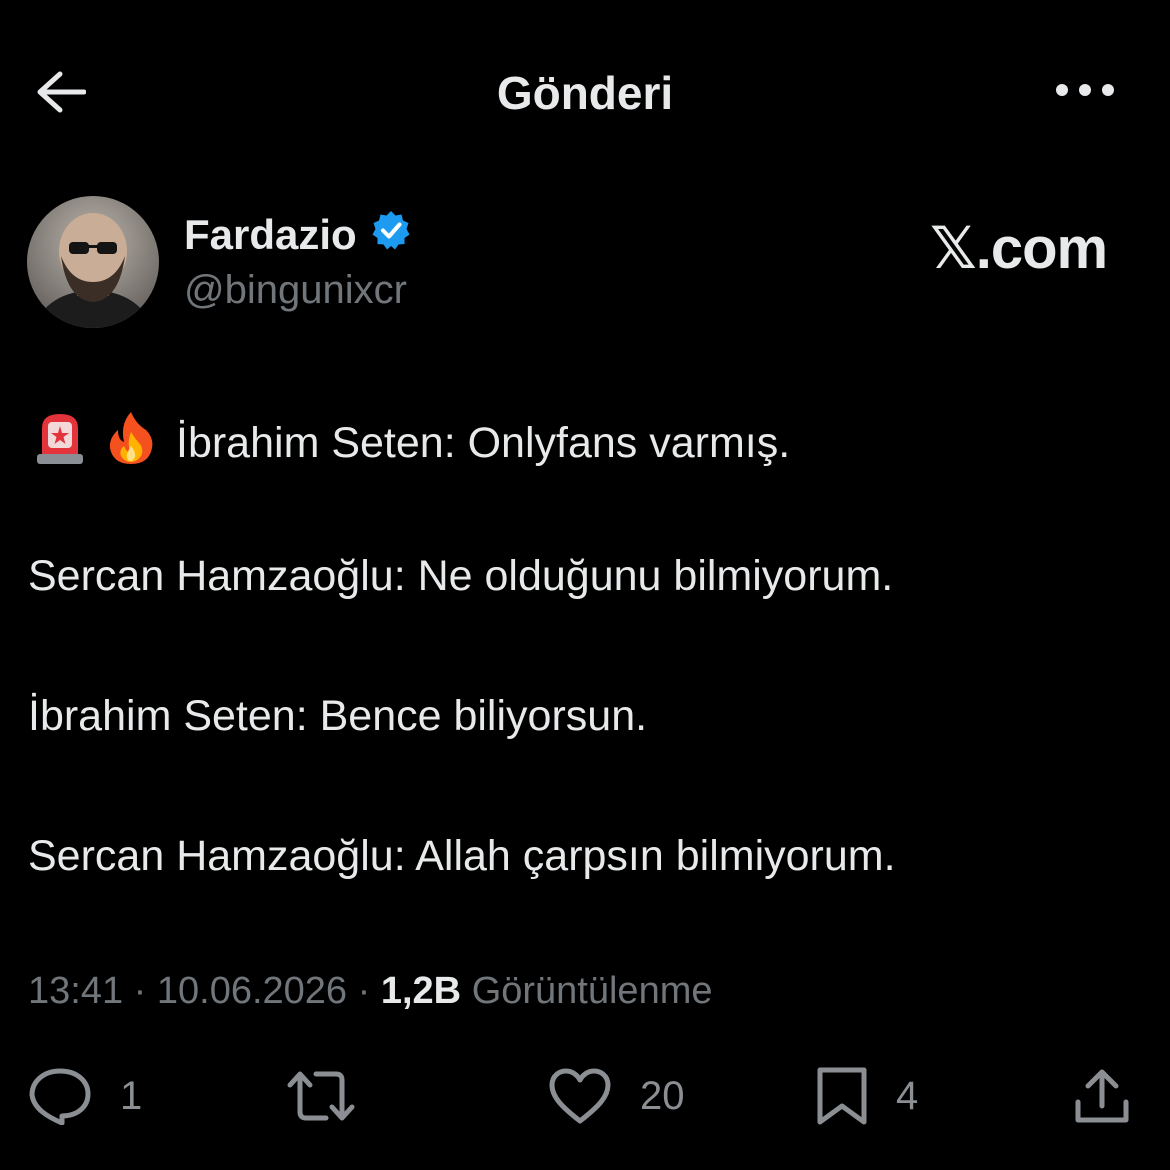 This screenshot has height=1170, width=1170. What do you see at coordinates (391, 235) in the screenshot?
I see `verified-badge-icon` at bounding box center [391, 235].